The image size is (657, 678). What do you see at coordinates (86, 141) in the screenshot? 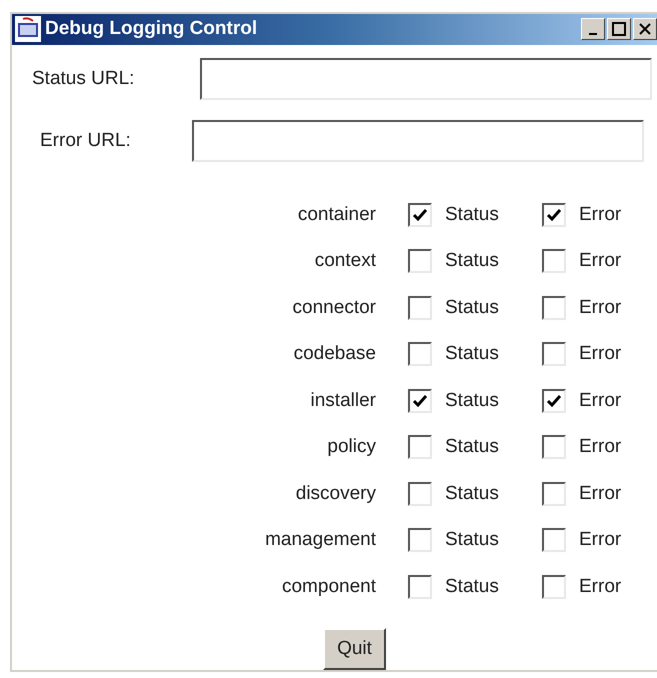
I see `field-label: Error URL:` at bounding box center [86, 141].